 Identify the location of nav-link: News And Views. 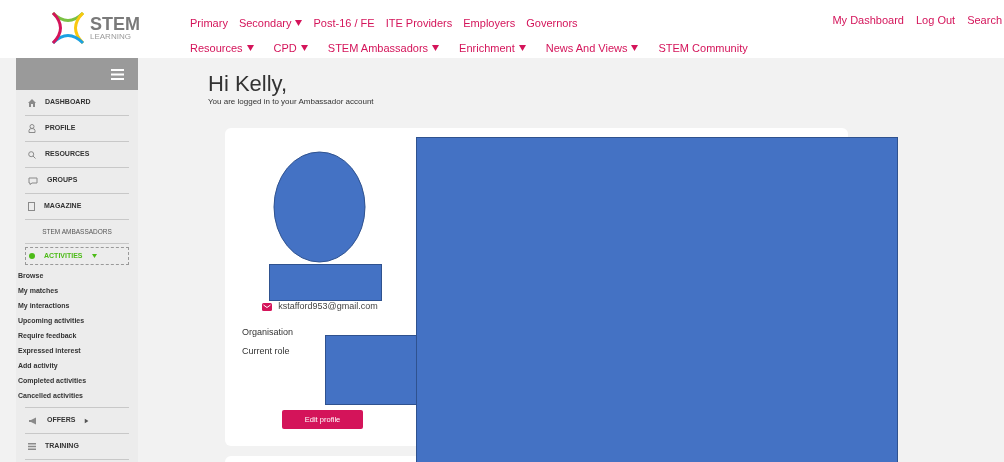
(586, 47).